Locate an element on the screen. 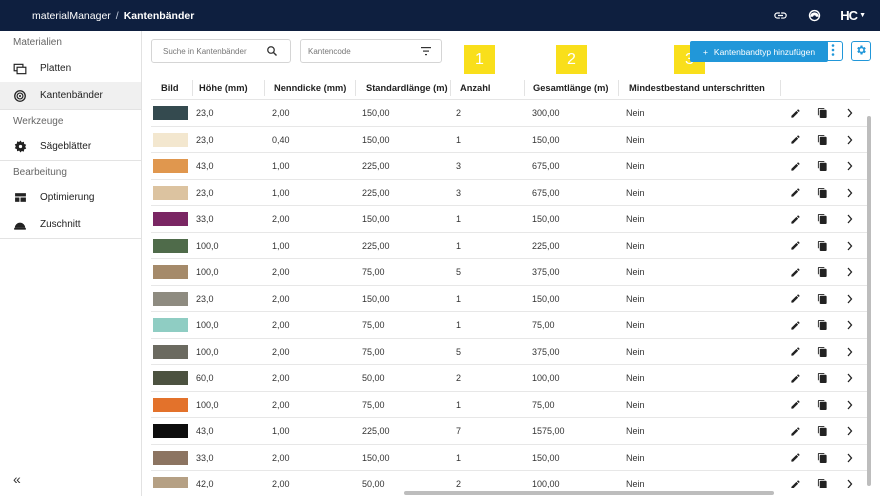  support-icon is located at coordinates (814, 16).